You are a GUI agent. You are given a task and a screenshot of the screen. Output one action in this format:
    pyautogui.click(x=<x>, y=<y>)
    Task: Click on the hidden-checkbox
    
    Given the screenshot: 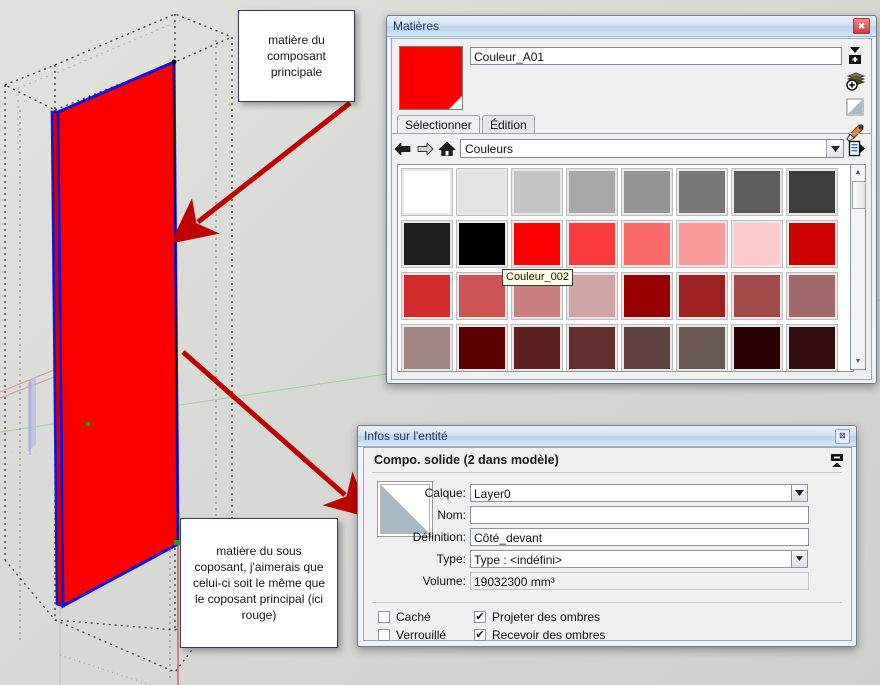 What is the action you would take?
    pyautogui.click(x=384, y=617)
    